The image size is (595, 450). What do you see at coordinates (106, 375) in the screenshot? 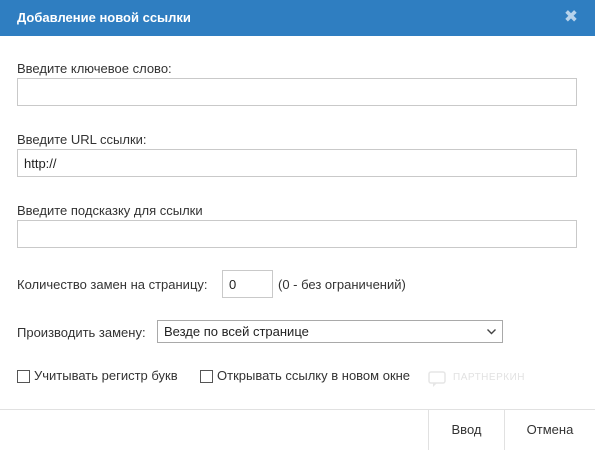
I see `case-sensitive-label: Учитывать регистр букв` at bounding box center [106, 375].